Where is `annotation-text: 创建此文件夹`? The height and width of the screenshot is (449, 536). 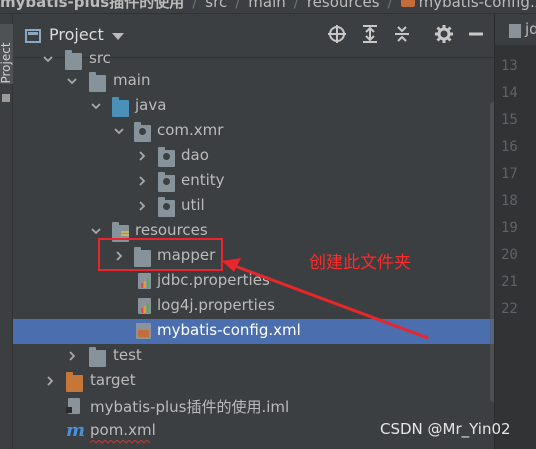 annotation-text: 创建此文件夹 is located at coordinates (360, 263).